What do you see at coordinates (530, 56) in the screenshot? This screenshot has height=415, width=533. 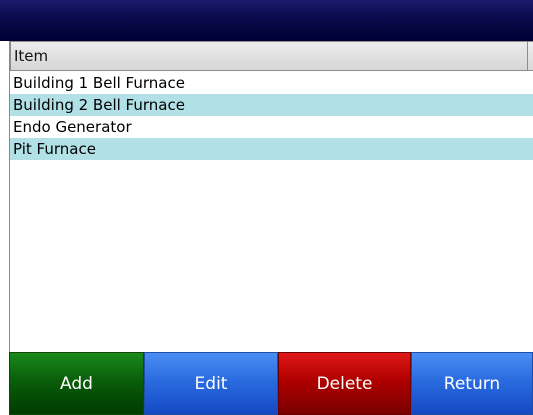 I see `list-header-scroll-corner` at bounding box center [530, 56].